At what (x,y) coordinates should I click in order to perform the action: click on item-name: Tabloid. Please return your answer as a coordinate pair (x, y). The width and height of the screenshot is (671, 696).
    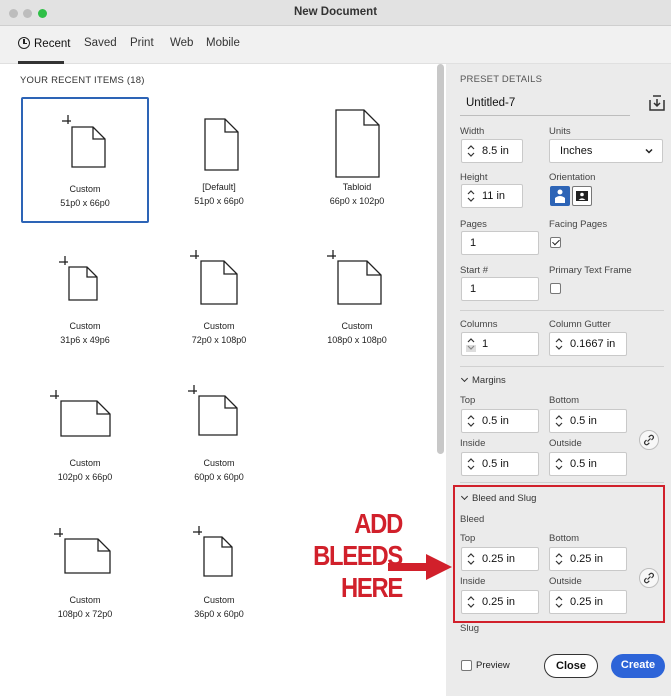
    Looking at the image, I should click on (357, 187).